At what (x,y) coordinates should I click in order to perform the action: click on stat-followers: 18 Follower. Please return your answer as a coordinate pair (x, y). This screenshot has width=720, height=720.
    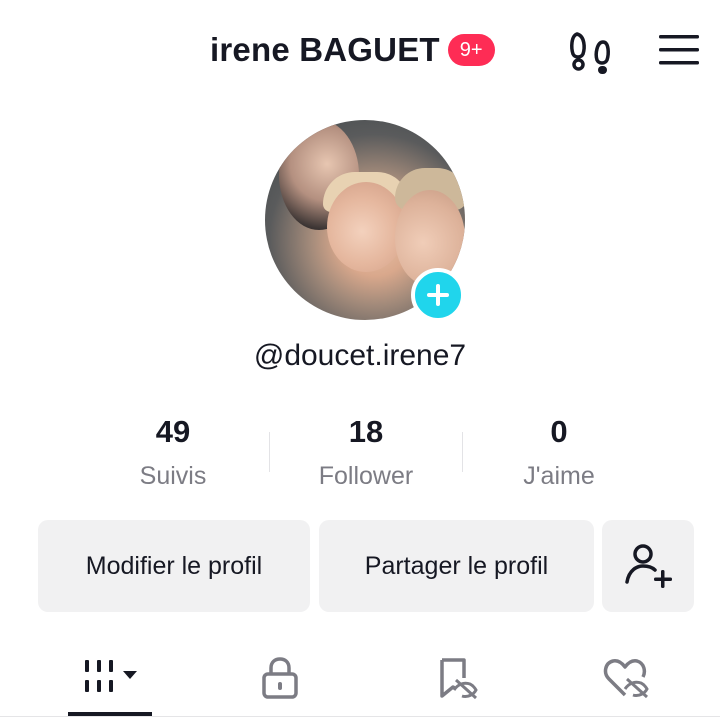
    Looking at the image, I should click on (366, 453).